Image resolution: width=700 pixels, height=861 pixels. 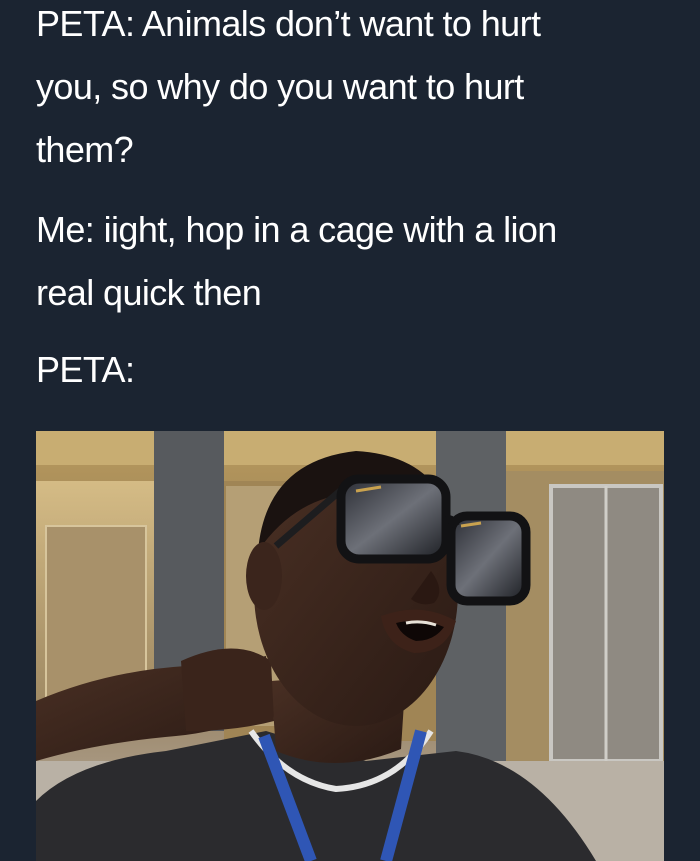 I want to click on caption-line: Me: iight, hop in a cage with a lion, so click(x=296, y=229).